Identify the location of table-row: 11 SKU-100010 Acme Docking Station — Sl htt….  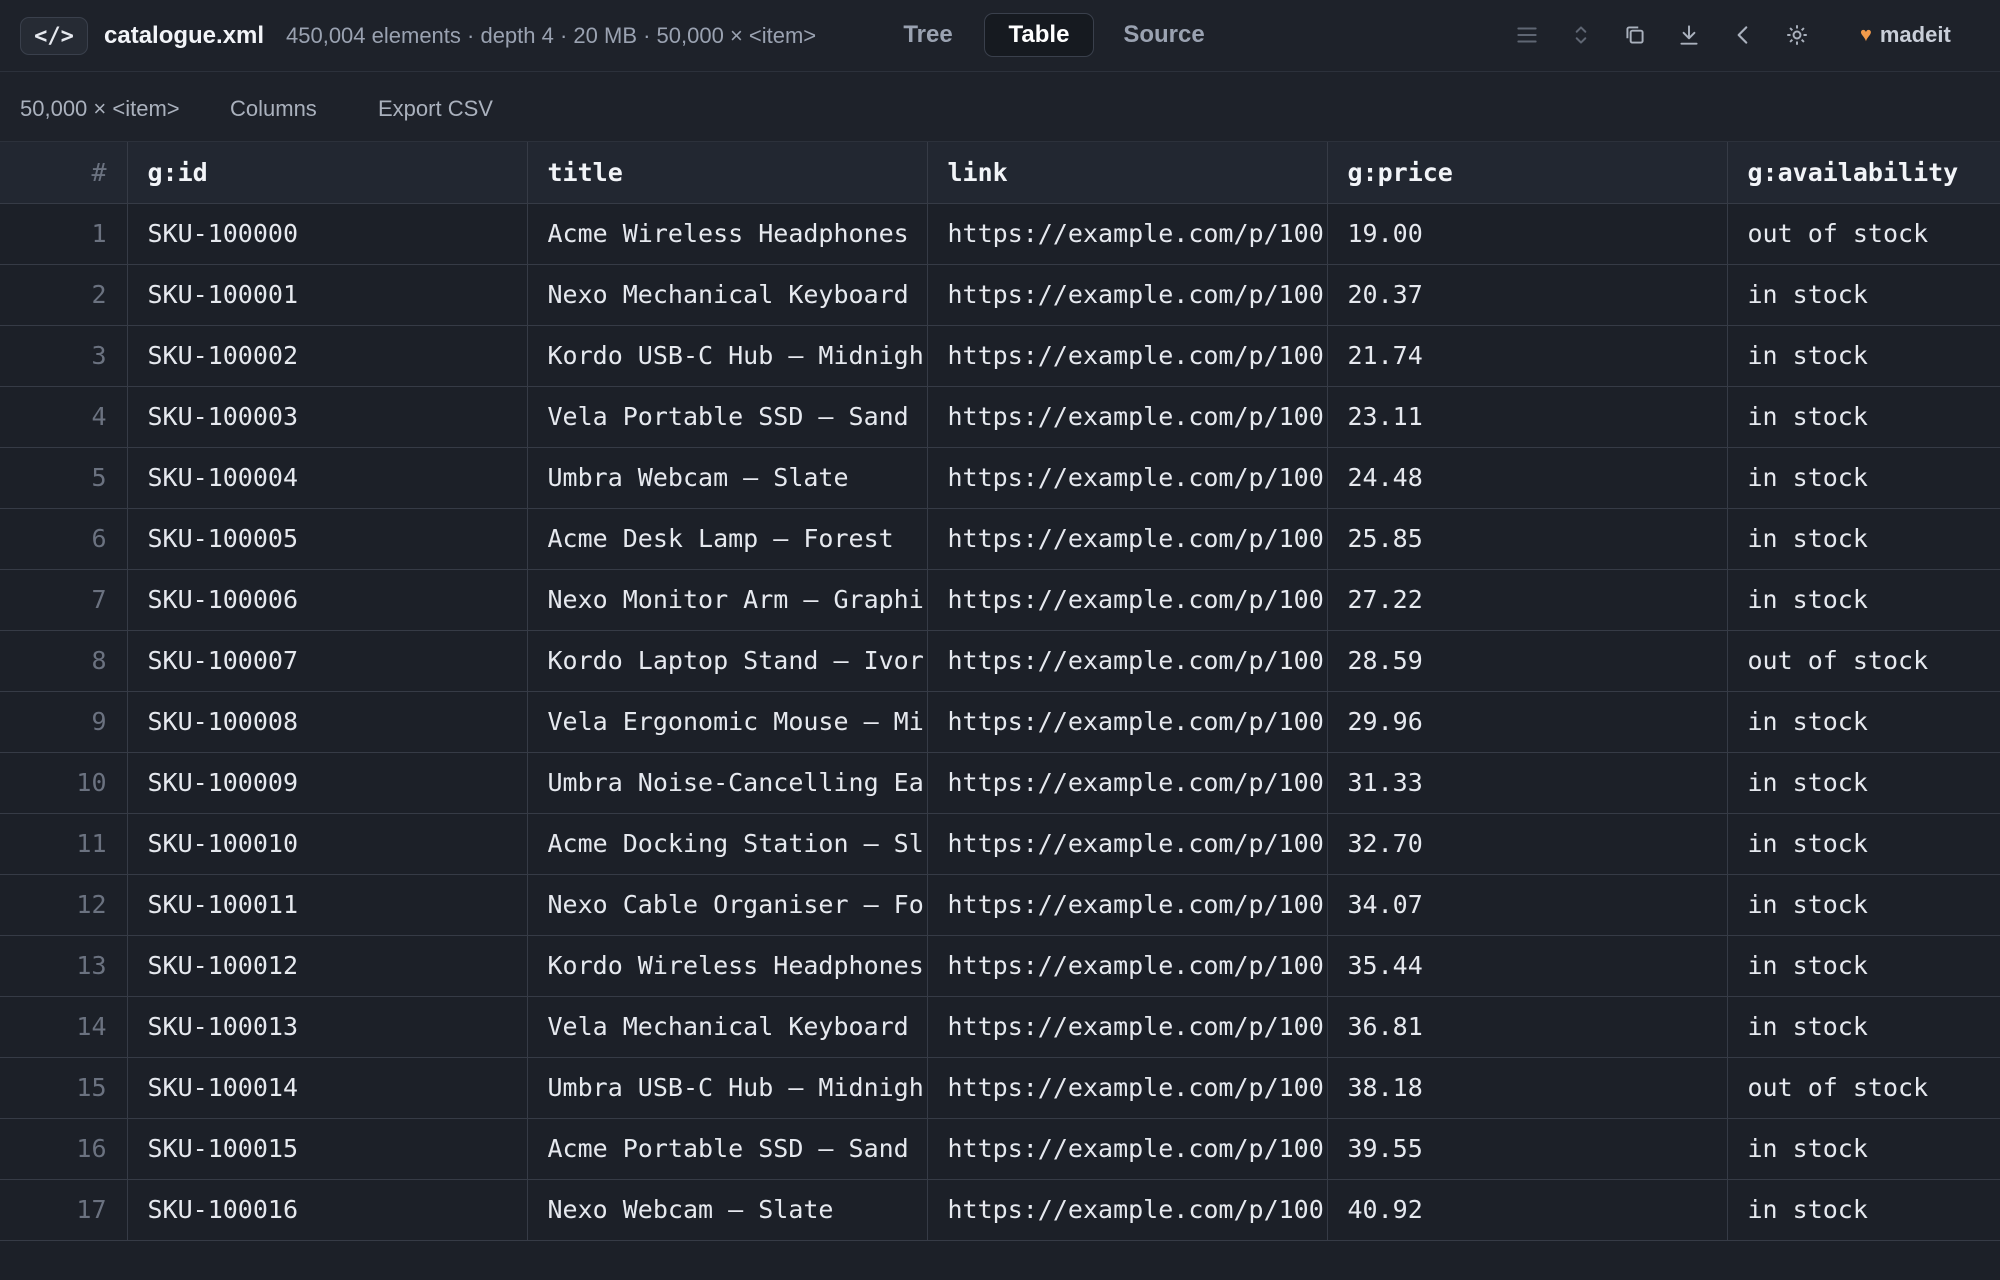
(1000, 844).